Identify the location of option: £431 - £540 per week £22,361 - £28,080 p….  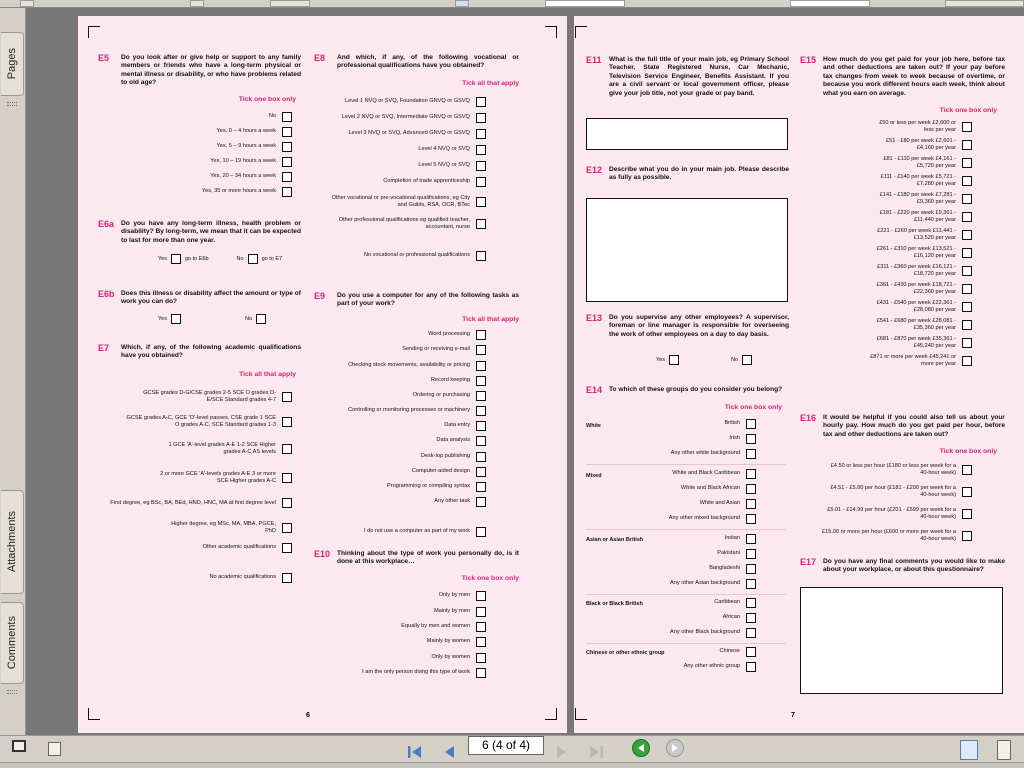
(886, 307).